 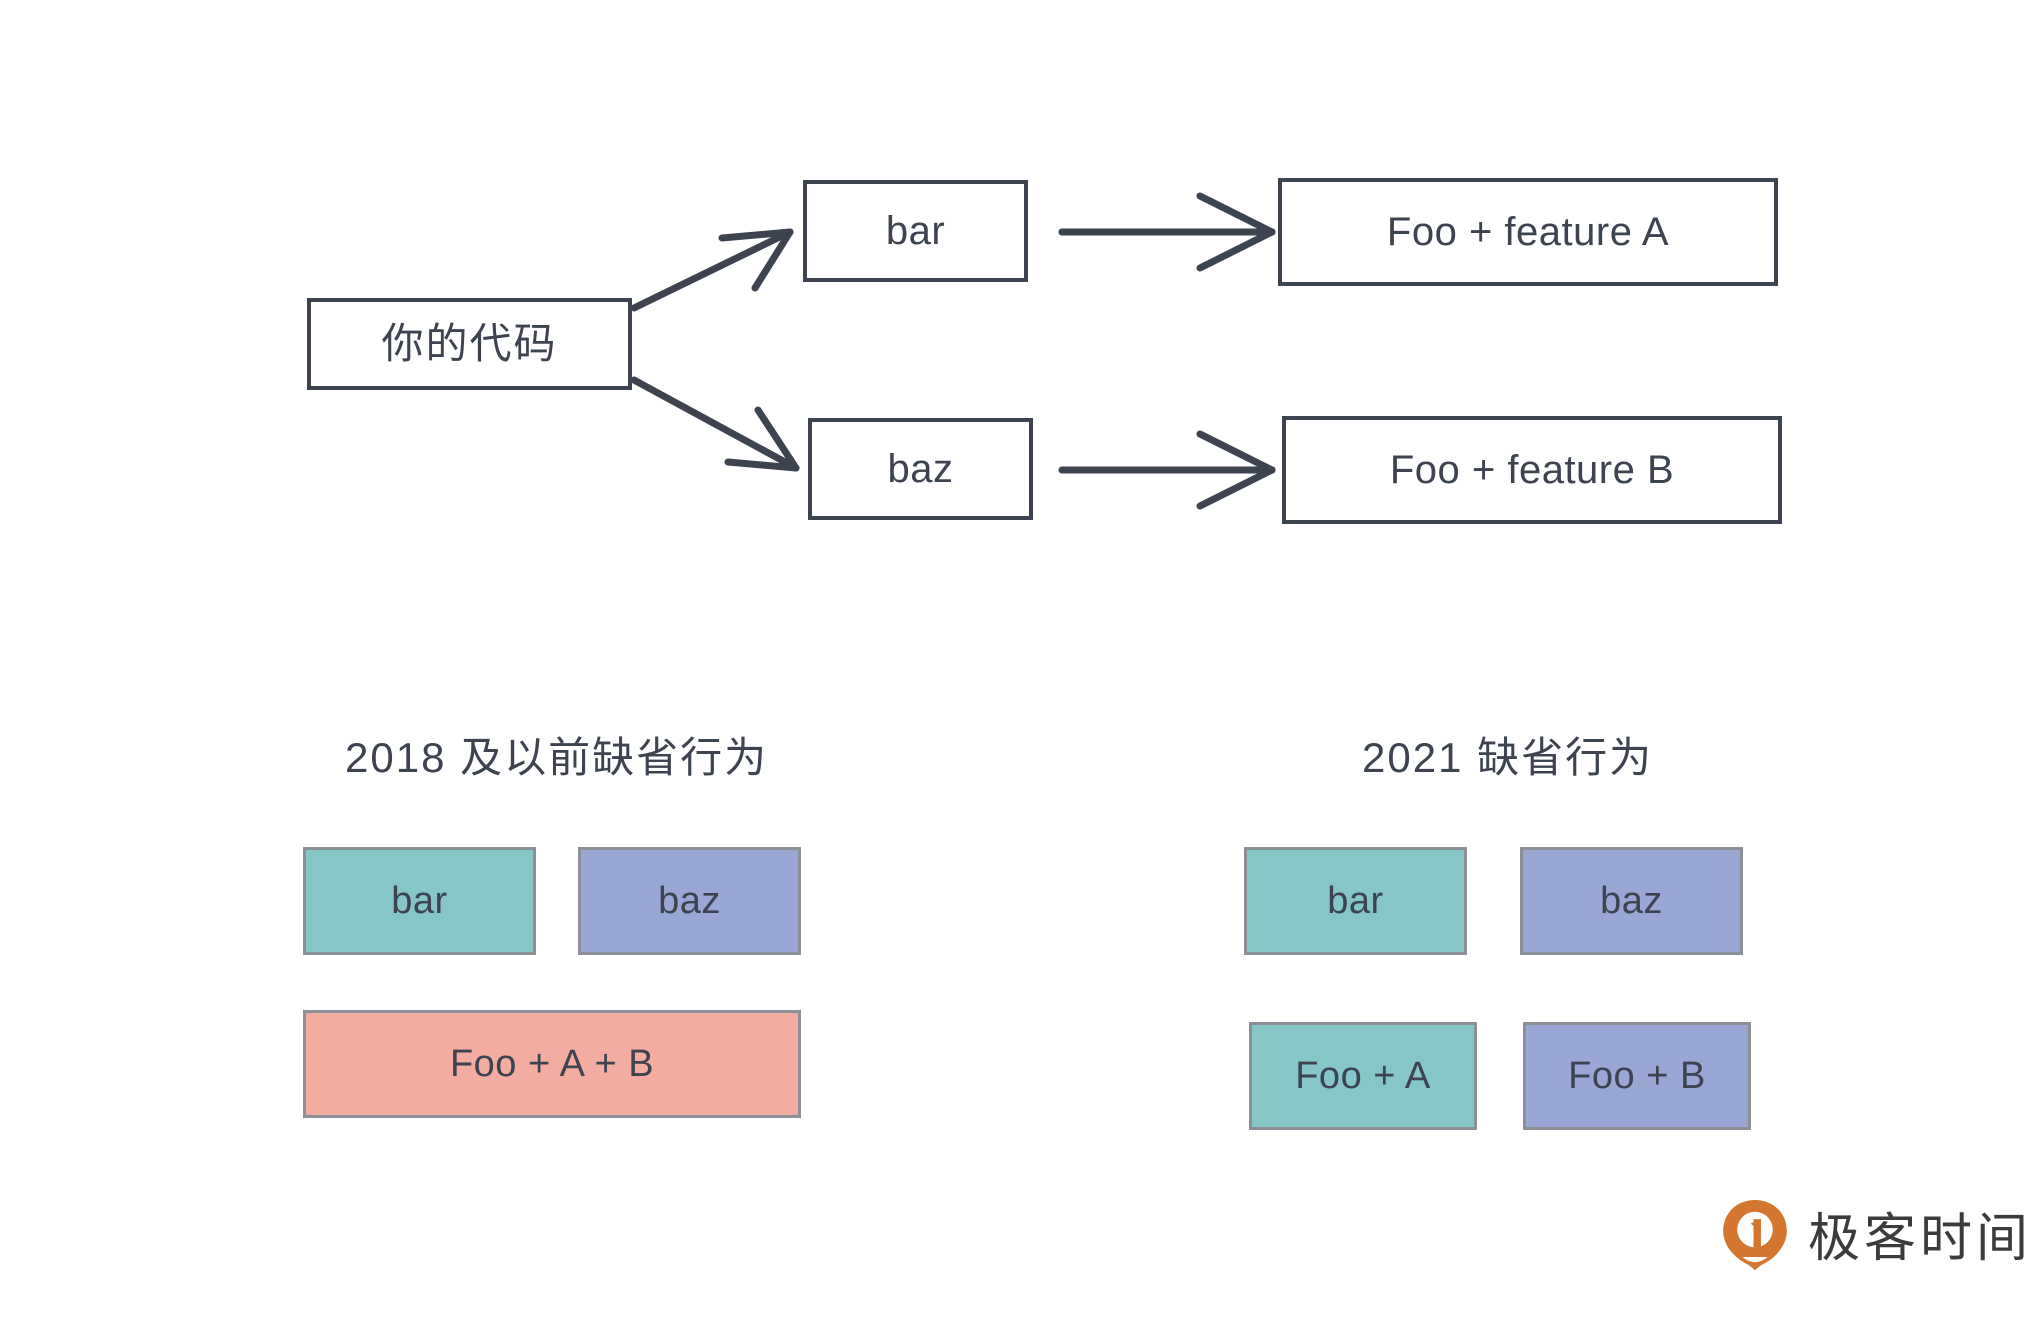 I want to click on edition2021-result-foo-a-label: Foo + A, so click(x=1363, y=1075).